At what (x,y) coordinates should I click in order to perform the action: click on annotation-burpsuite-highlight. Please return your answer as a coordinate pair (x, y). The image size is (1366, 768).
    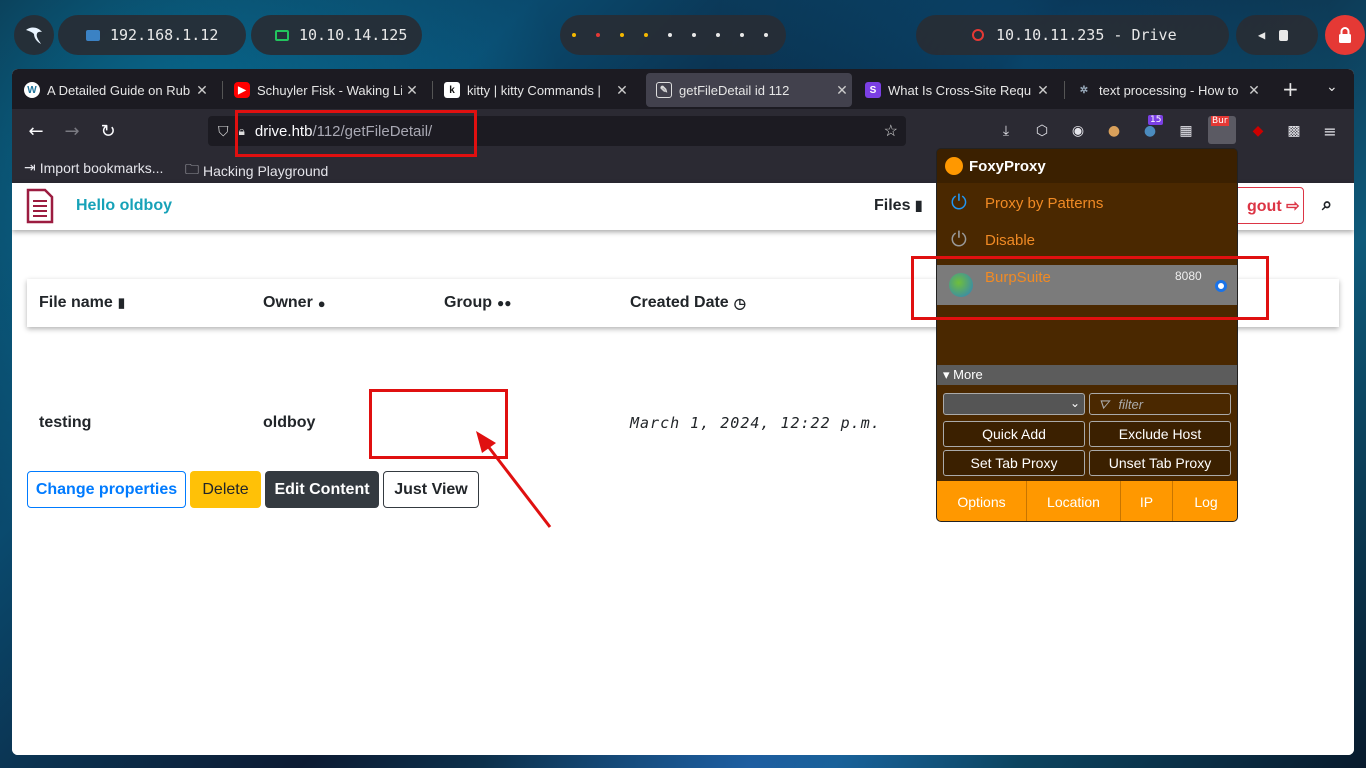
    Looking at the image, I should click on (1090, 288).